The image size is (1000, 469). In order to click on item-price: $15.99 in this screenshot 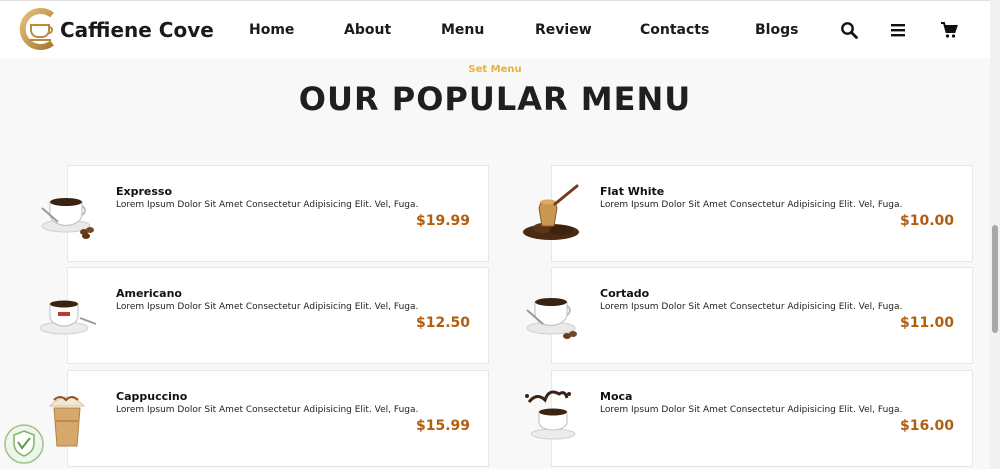, I will do `click(442, 426)`.